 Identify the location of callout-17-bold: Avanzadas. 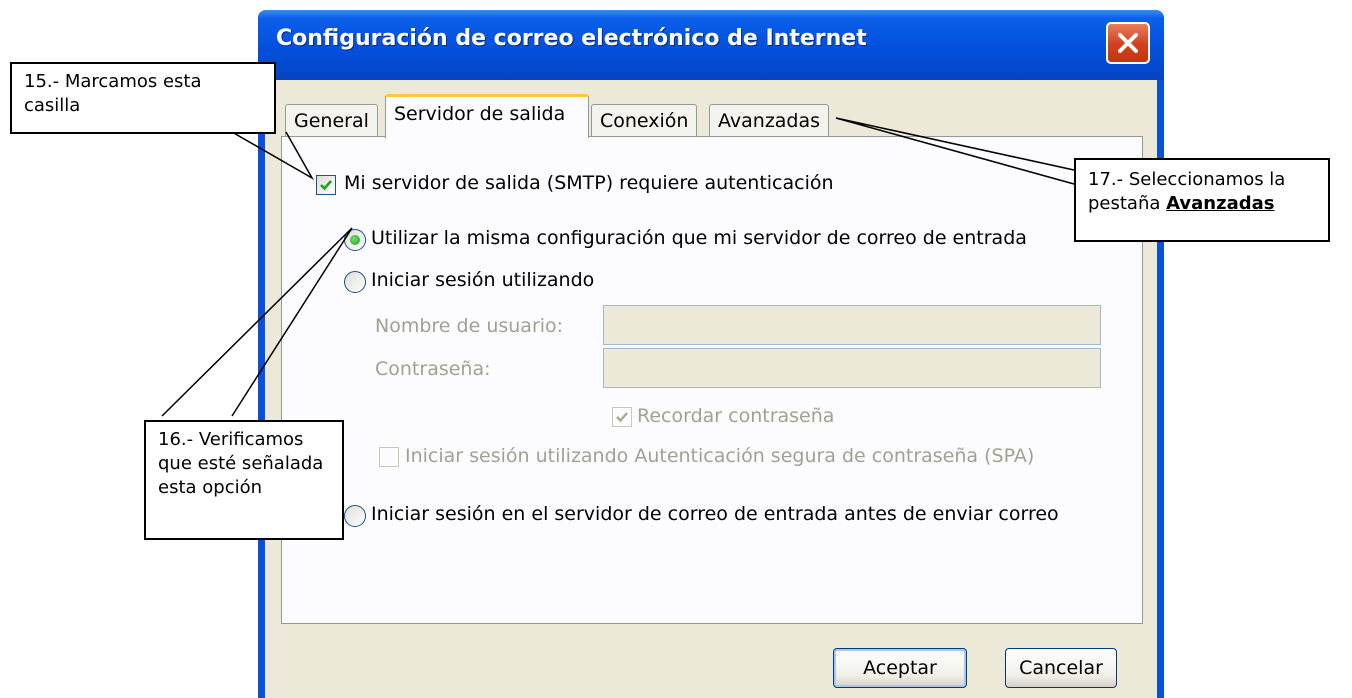
(1220, 203).